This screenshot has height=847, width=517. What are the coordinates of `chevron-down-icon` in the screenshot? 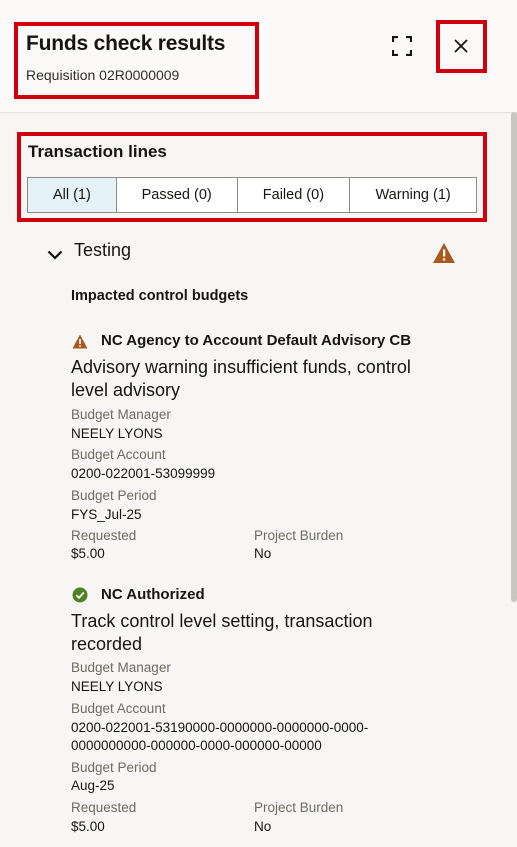 It's located at (55, 255).